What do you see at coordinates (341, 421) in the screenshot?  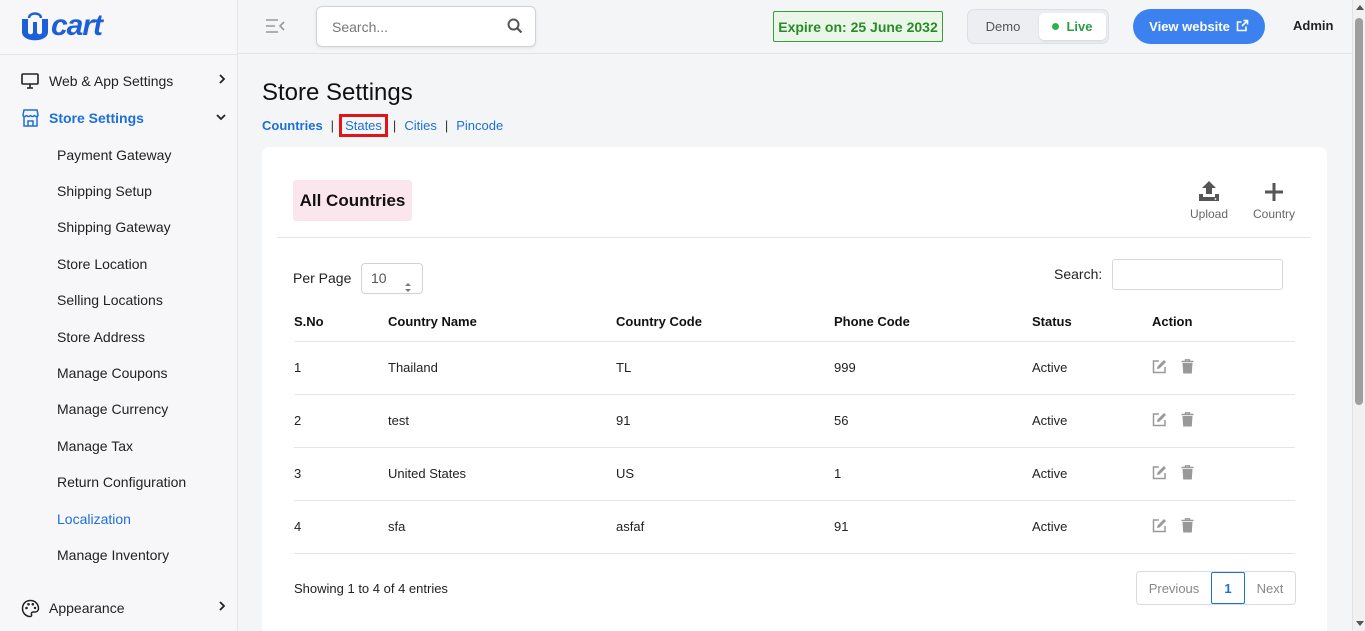 I see `cell-sno: 2` at bounding box center [341, 421].